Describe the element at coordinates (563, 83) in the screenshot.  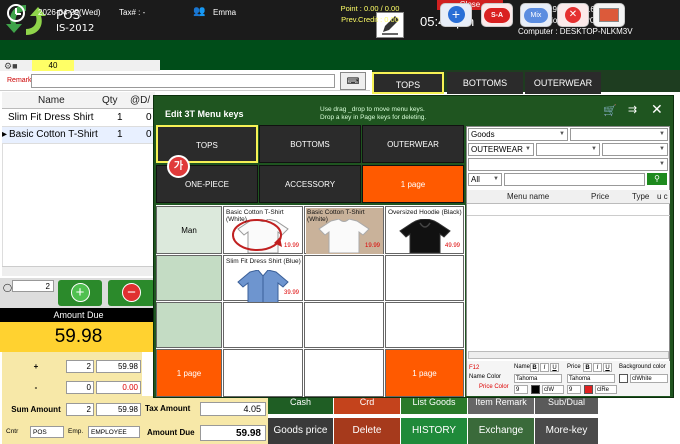
I see `top-category-outerwear: OUTERWEAR` at that location.